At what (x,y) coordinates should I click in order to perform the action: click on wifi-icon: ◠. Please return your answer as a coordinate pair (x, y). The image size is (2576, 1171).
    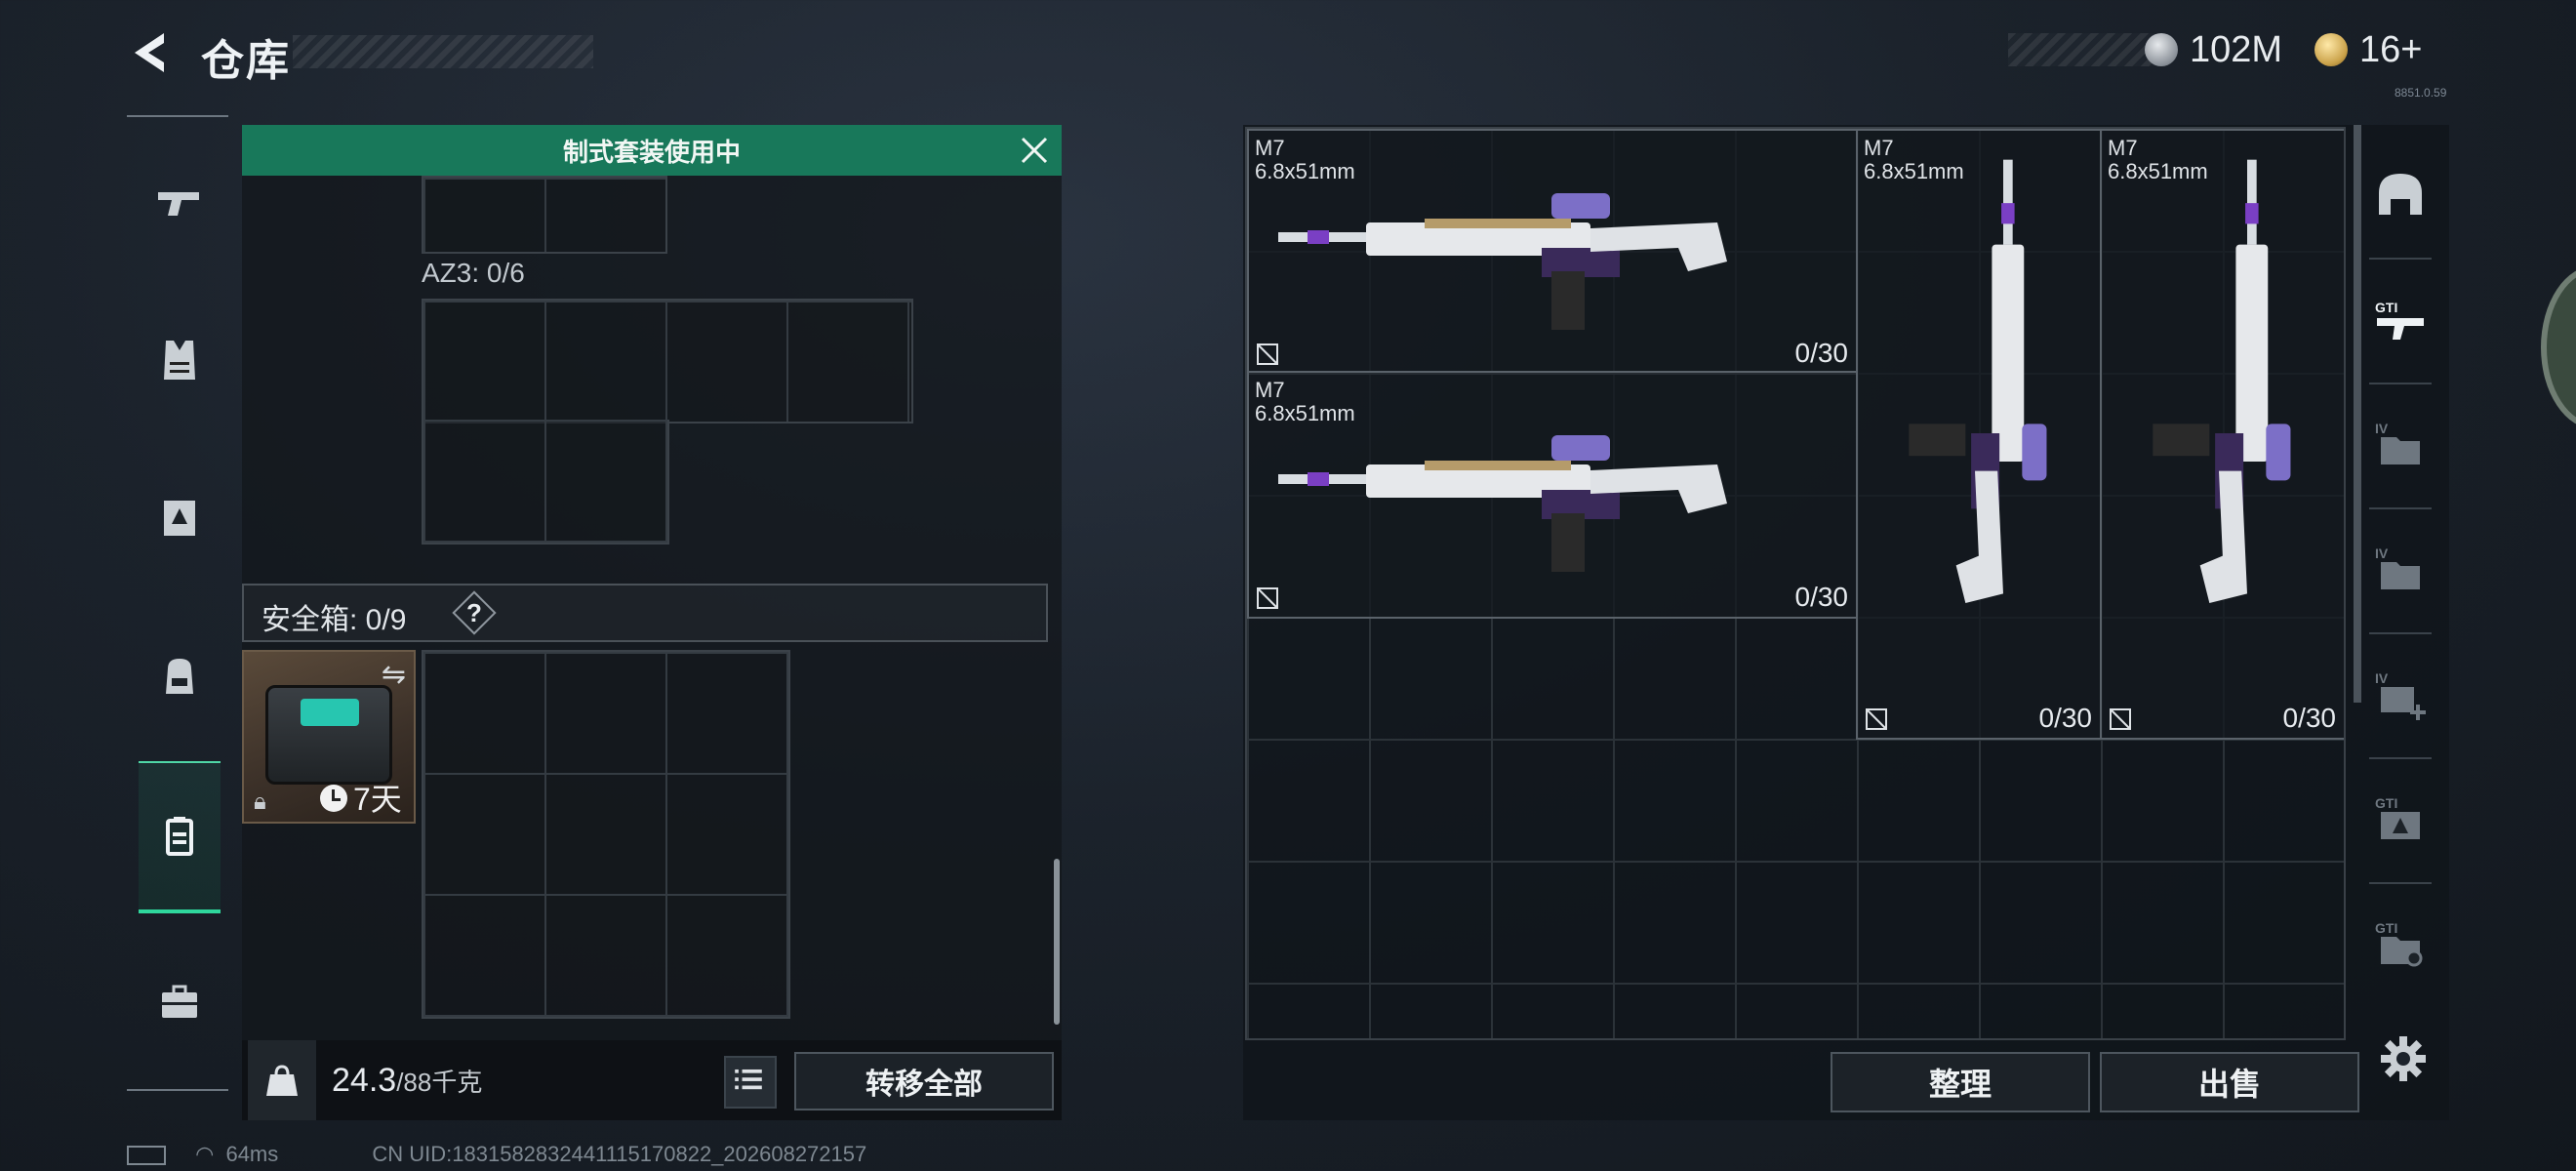
    Looking at the image, I should click on (205, 1154).